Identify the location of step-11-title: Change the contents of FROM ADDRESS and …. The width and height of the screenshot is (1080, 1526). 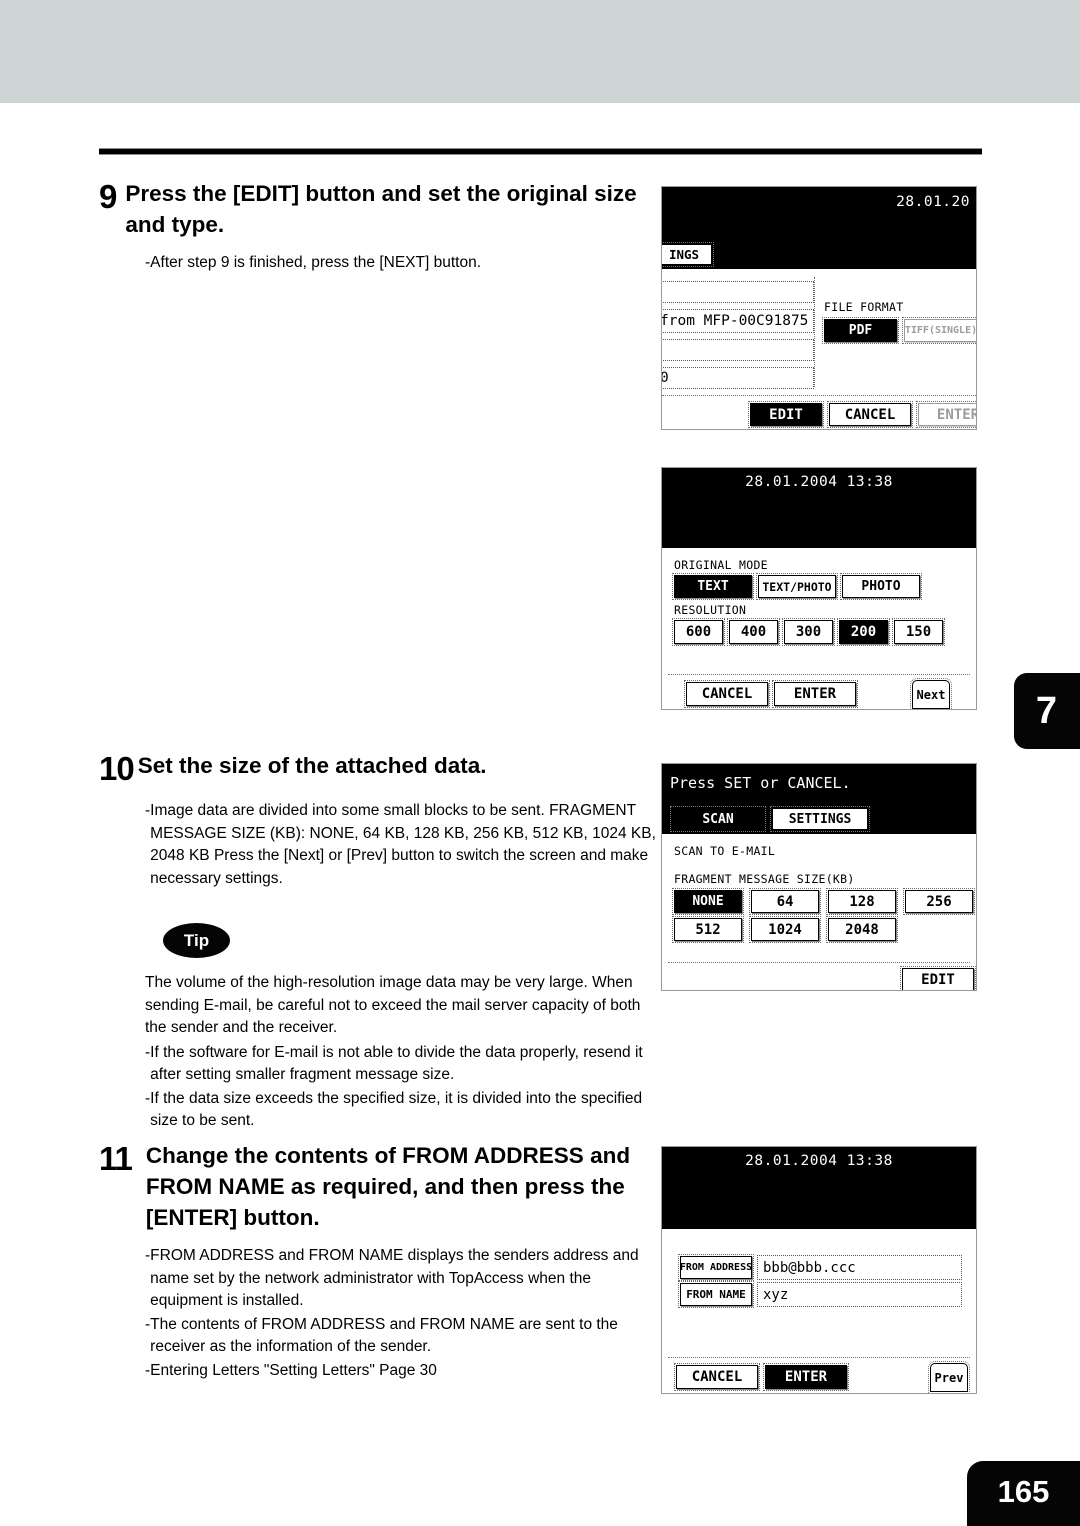
(388, 1186).